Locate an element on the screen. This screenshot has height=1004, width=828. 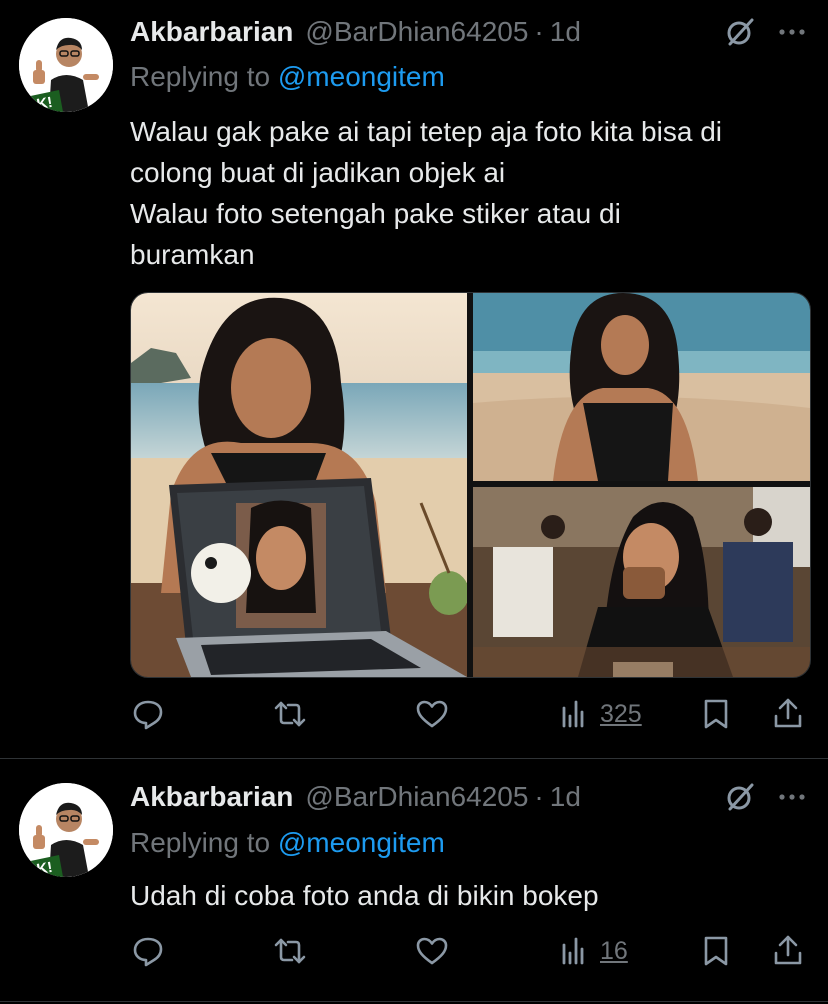
photo-cafe-coffee is located at coordinates (641, 582).